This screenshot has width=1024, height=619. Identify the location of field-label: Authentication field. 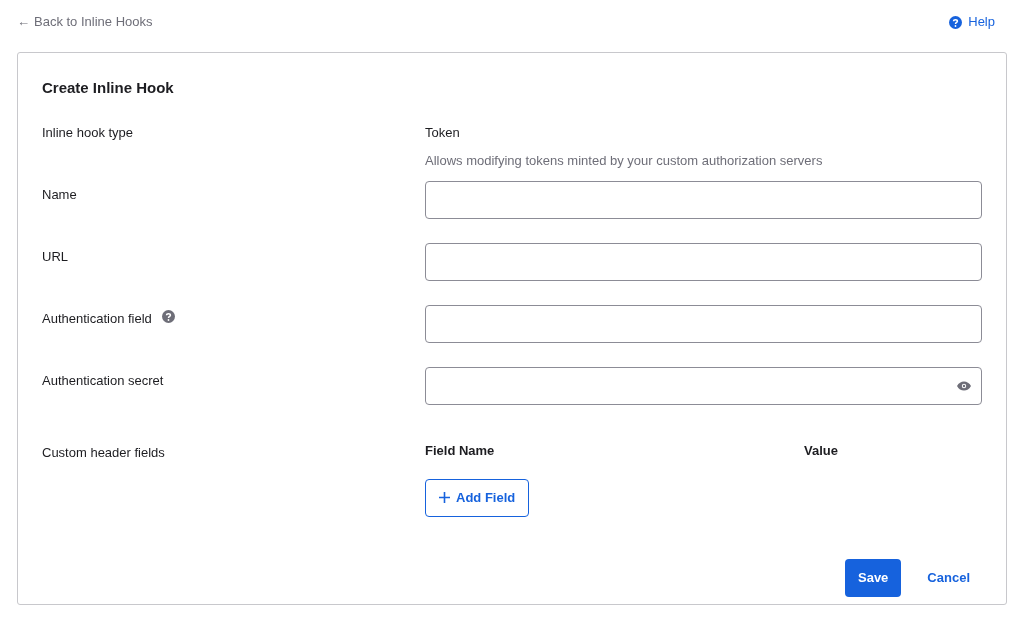
(97, 319).